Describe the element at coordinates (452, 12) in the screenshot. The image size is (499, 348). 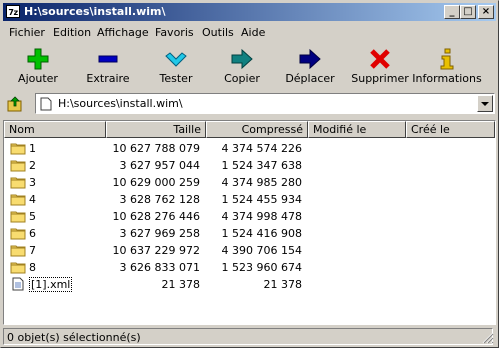
I see `minimize-button: _` at that location.